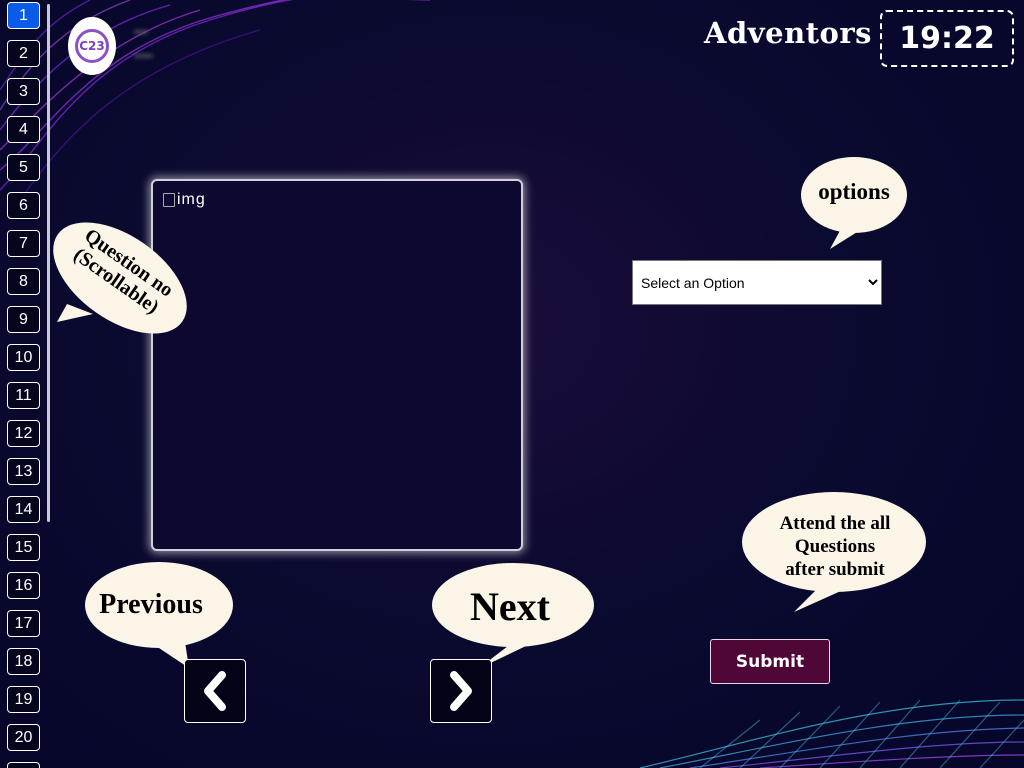 This screenshot has height=768, width=1024. Describe the element at coordinates (23, 765) in the screenshot. I see `question-number-button-partial` at that location.